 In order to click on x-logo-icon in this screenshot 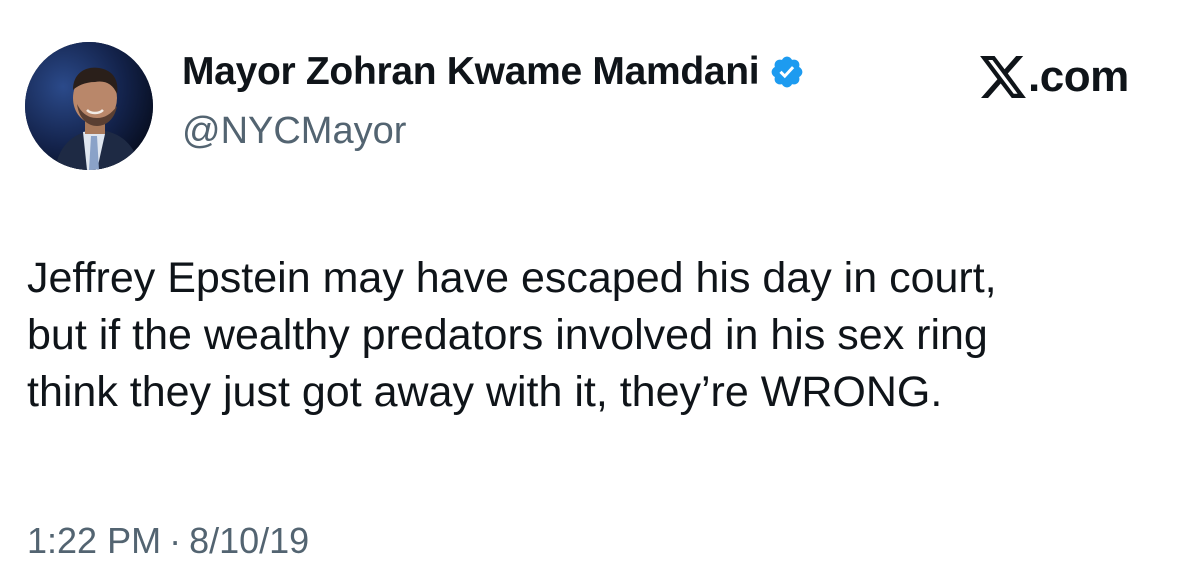, I will do `click(1003, 77)`.